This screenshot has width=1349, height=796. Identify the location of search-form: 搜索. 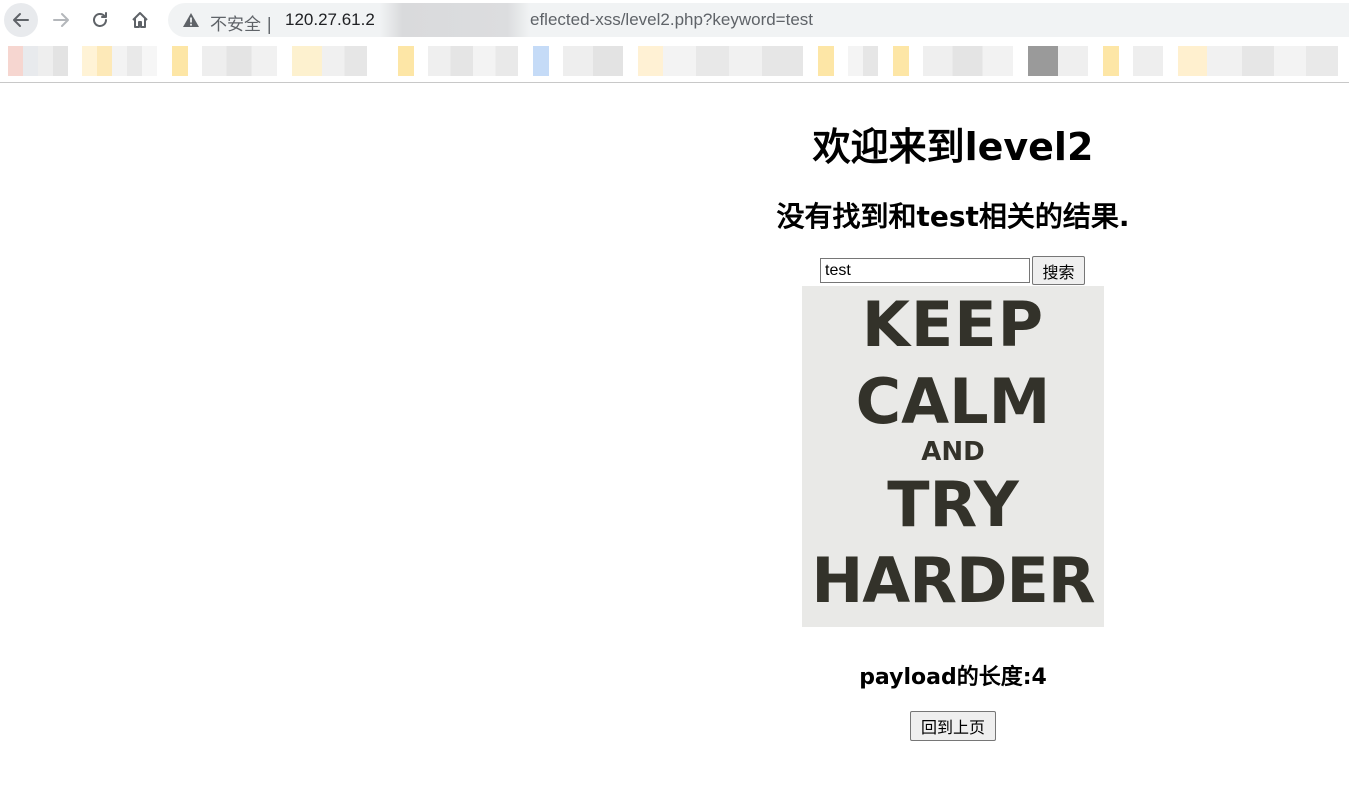
(965, 271).